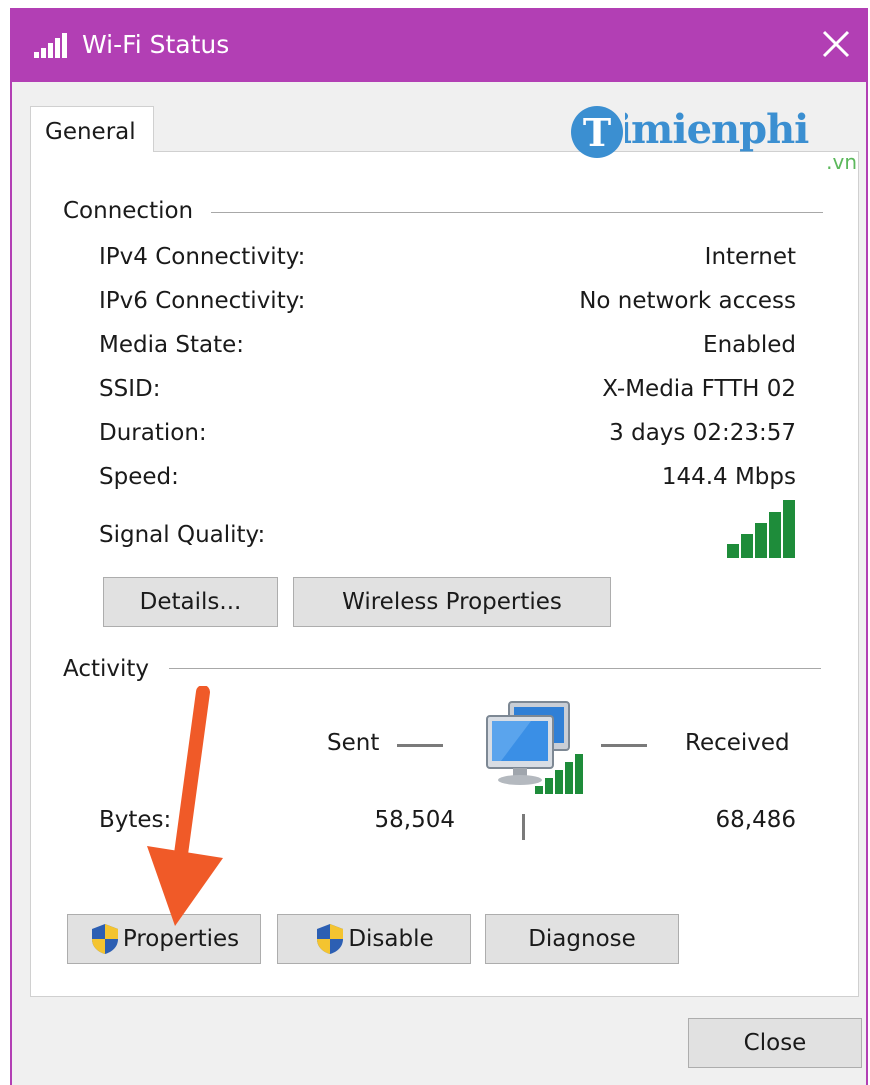 The image size is (870, 1085). What do you see at coordinates (172, 345) in the screenshot?
I see `media-state-label: Media State:` at bounding box center [172, 345].